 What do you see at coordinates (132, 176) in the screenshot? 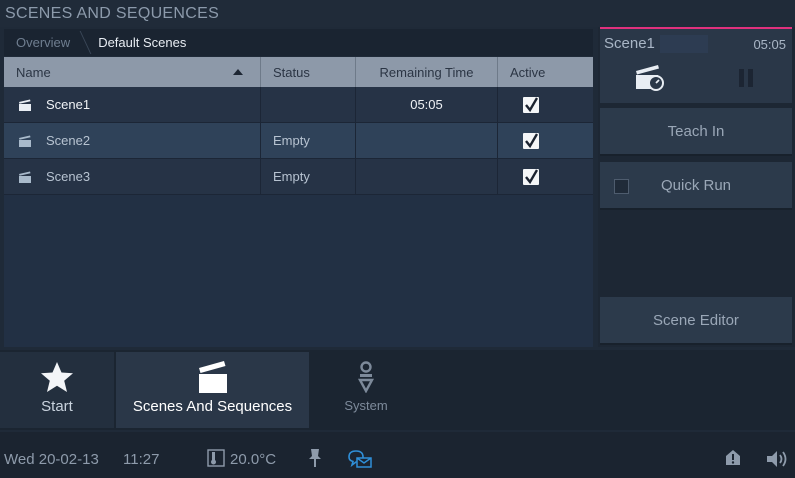
I see `row-name-cell: Scene3` at bounding box center [132, 176].